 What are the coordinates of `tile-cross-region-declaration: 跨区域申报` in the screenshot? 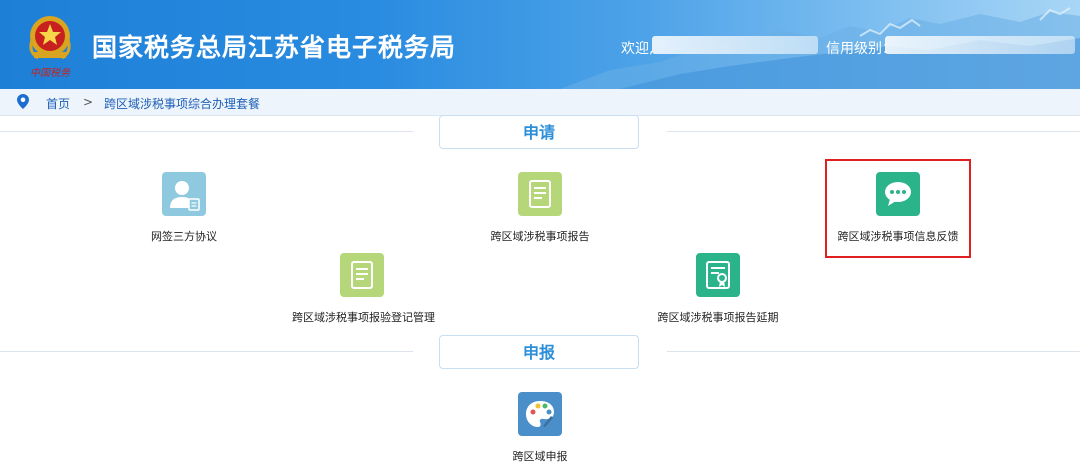 It's located at (540, 428).